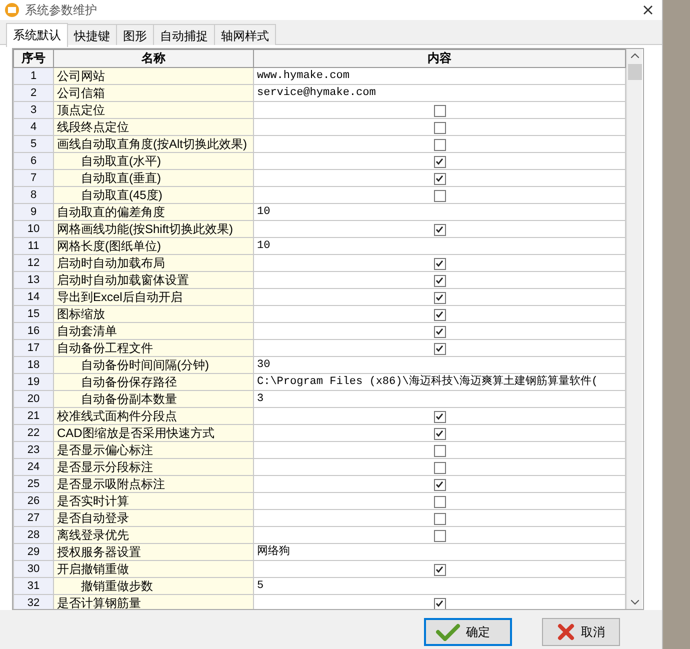 The image size is (690, 649). Describe the element at coordinates (34, 399) in the screenshot. I see `row-number: 20` at that location.